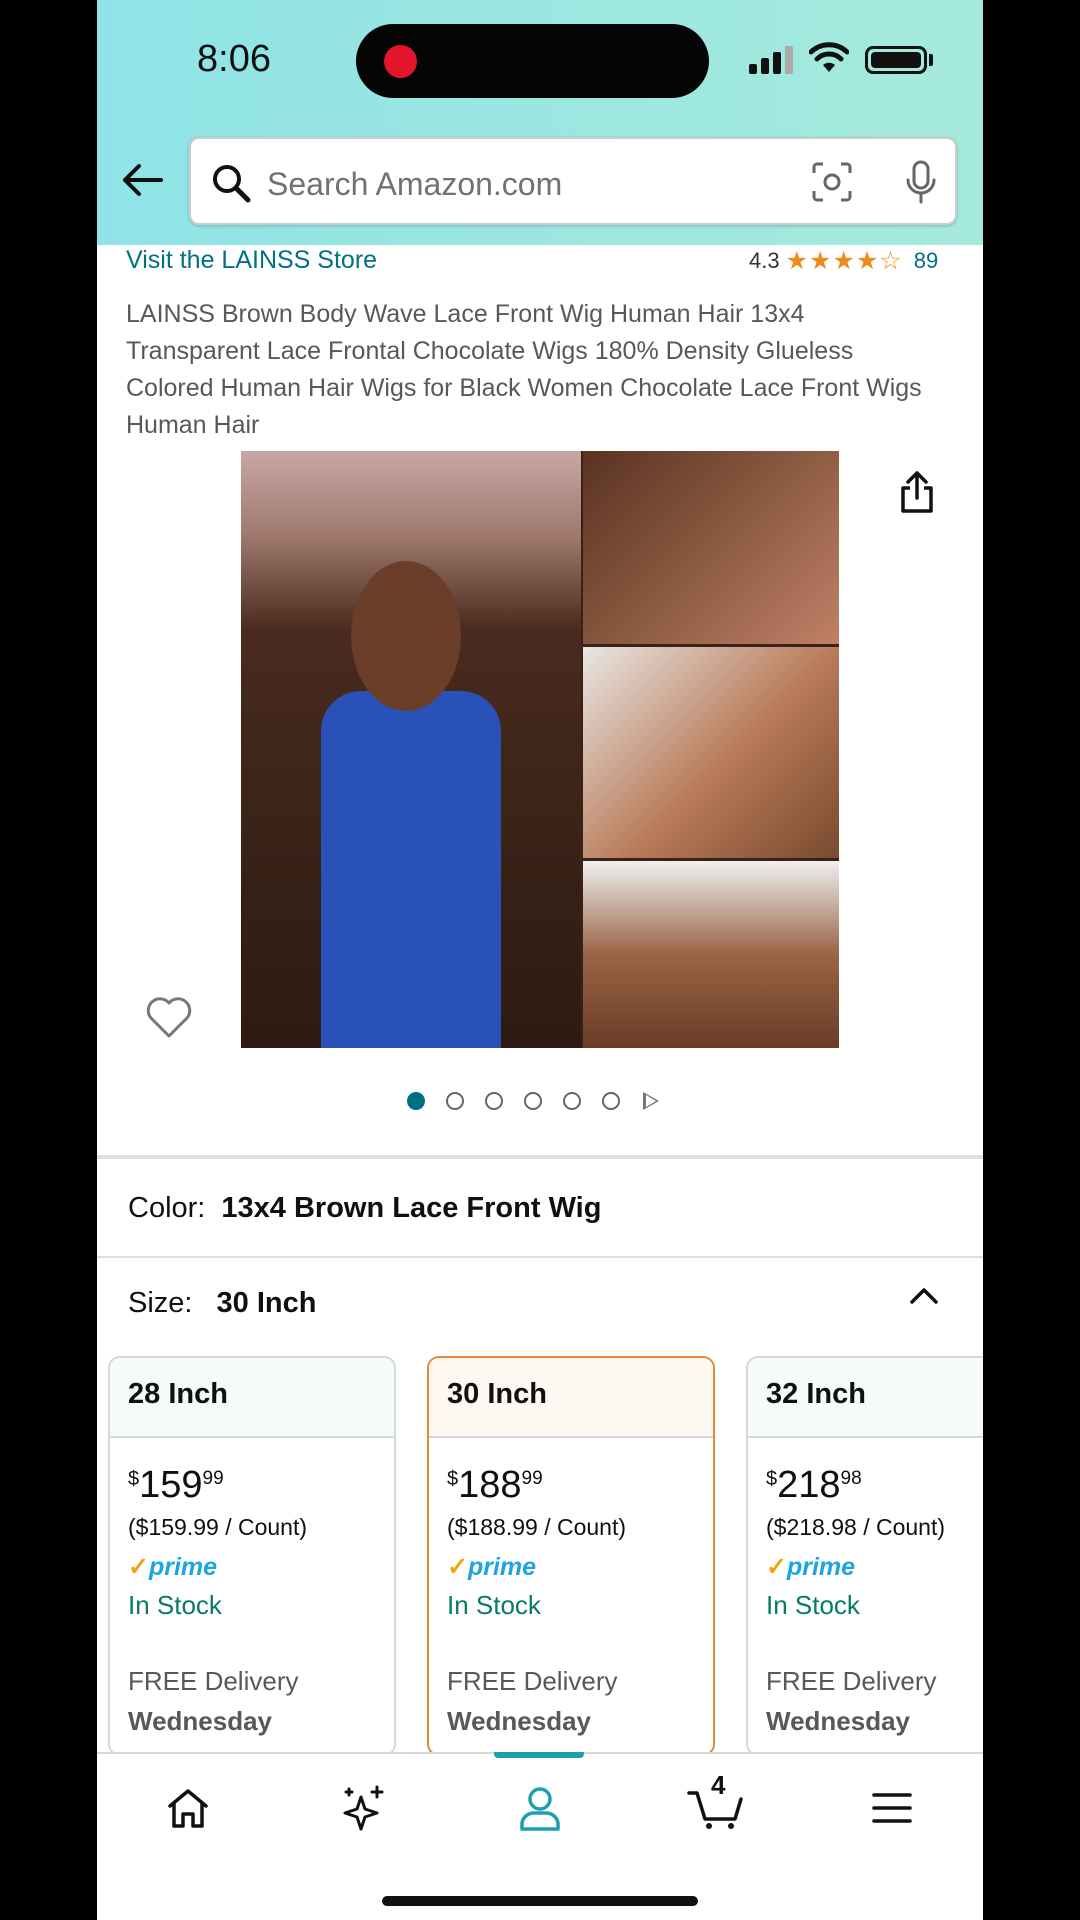 The width and height of the screenshot is (1080, 1920). Describe the element at coordinates (764, 260) in the screenshot. I see `rating-value: 4.3` at that location.